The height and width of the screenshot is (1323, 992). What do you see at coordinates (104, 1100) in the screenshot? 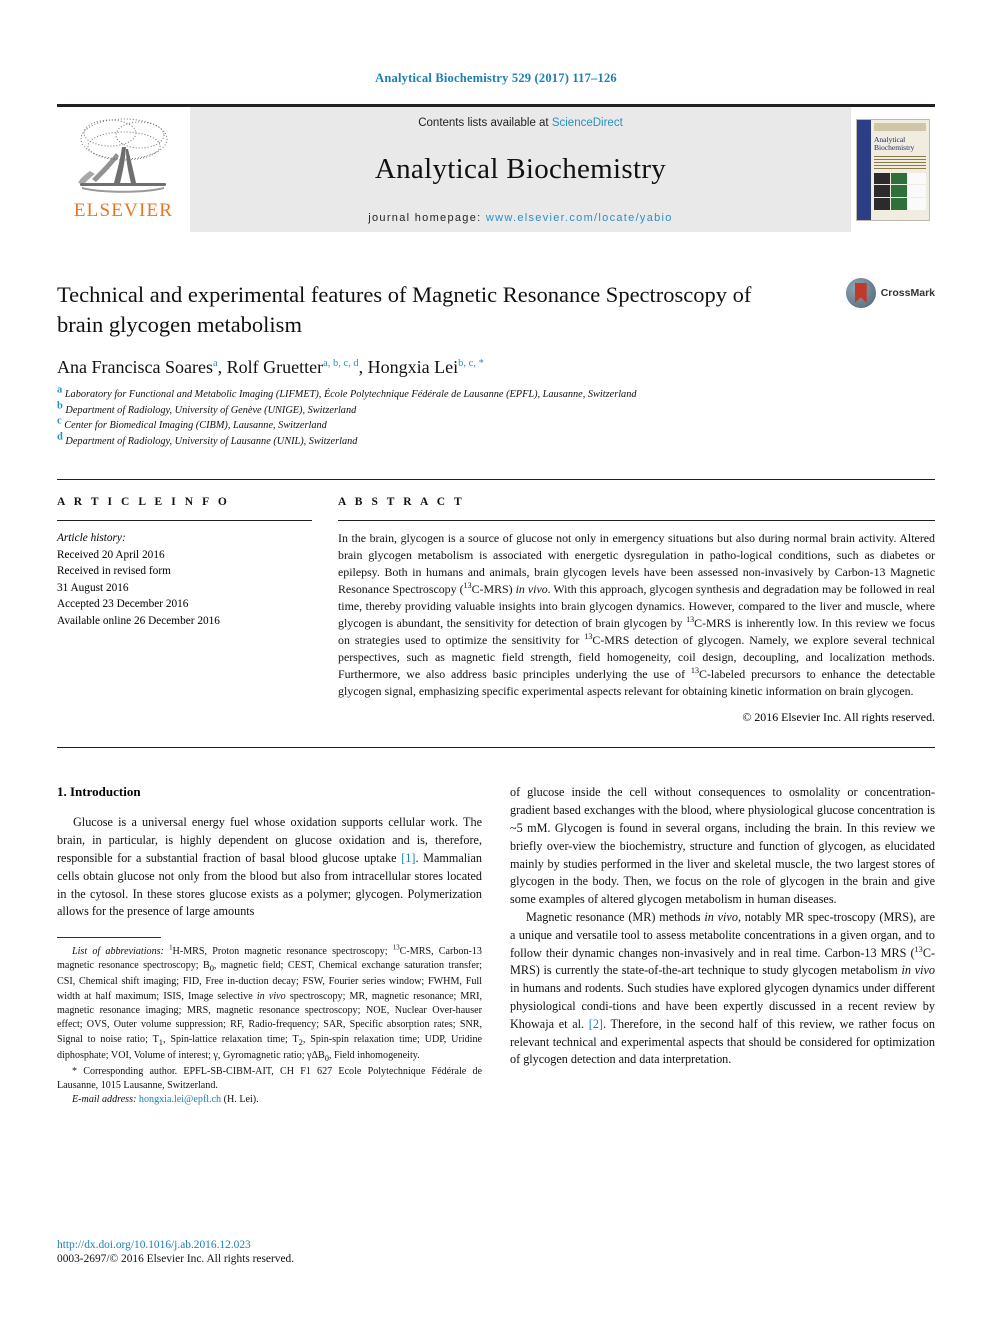
I see `email-label: E-mail address:` at bounding box center [104, 1100].